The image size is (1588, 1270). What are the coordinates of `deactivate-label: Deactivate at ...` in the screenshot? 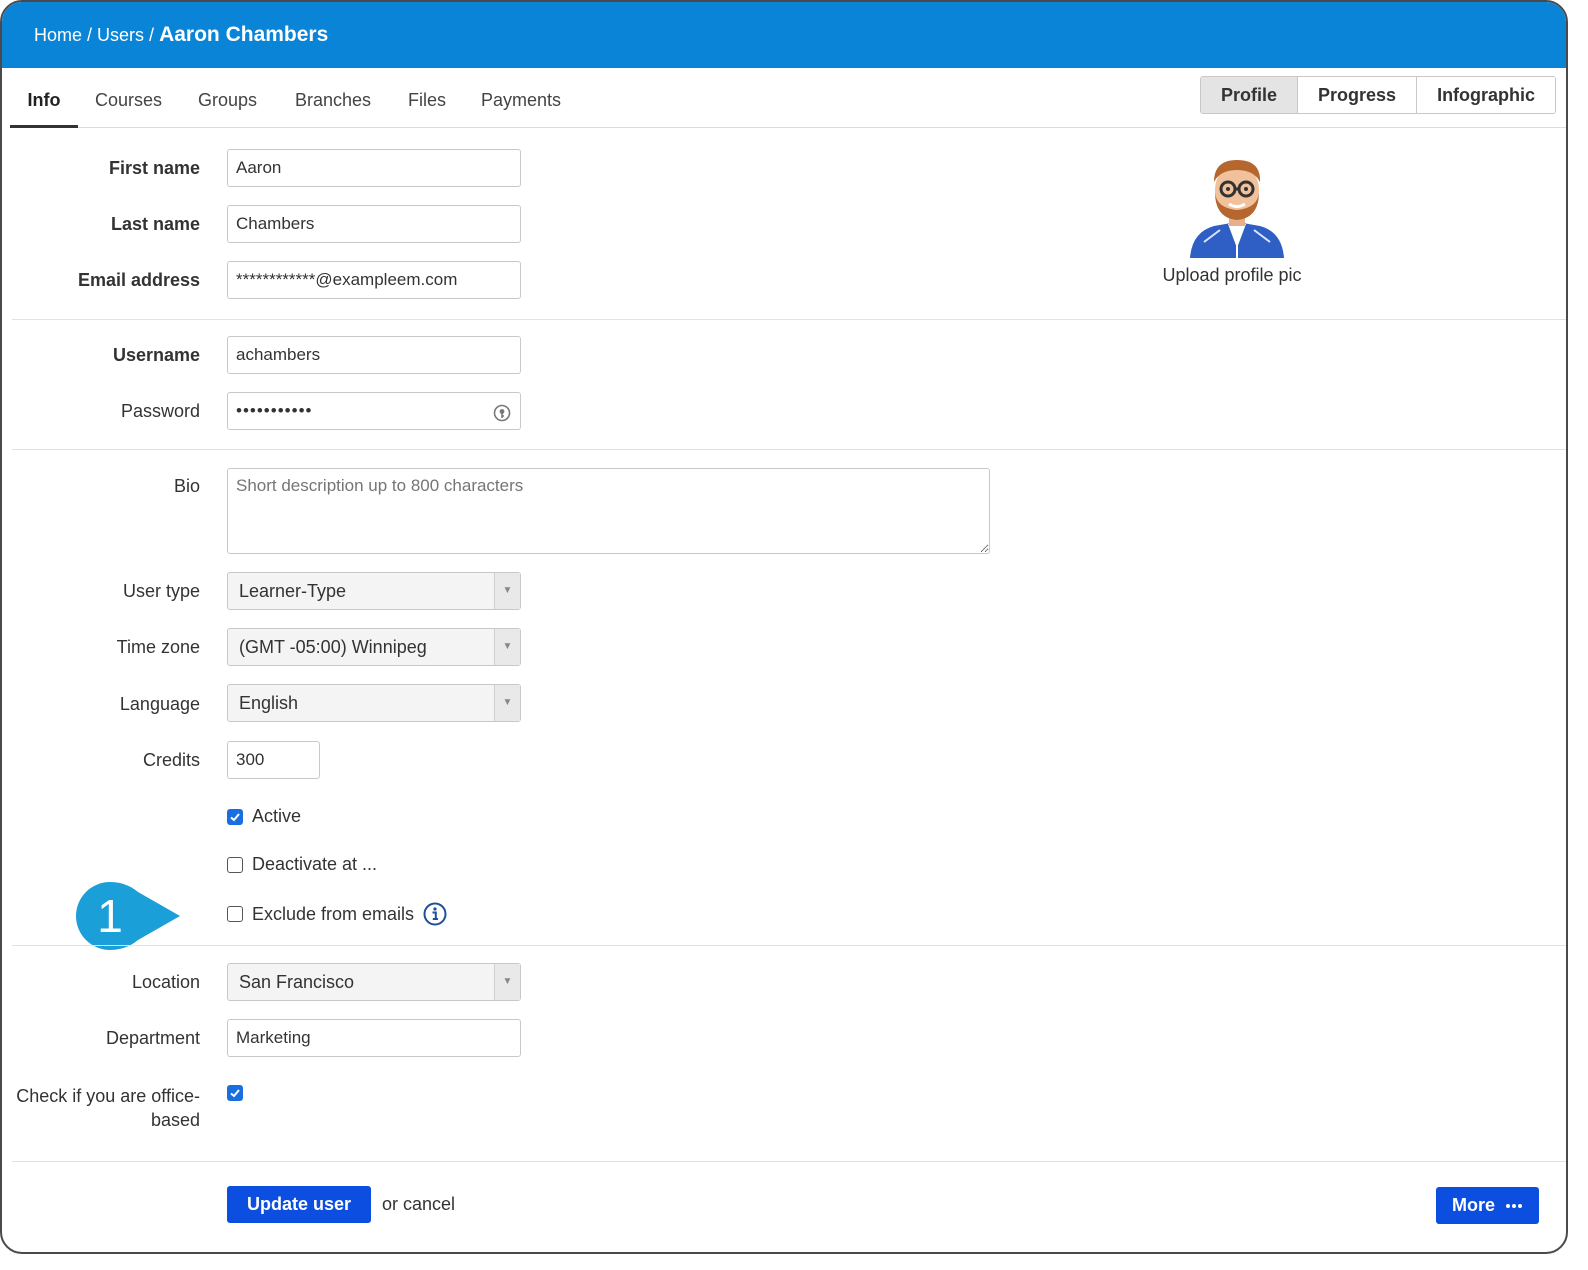 It's located at (315, 864).